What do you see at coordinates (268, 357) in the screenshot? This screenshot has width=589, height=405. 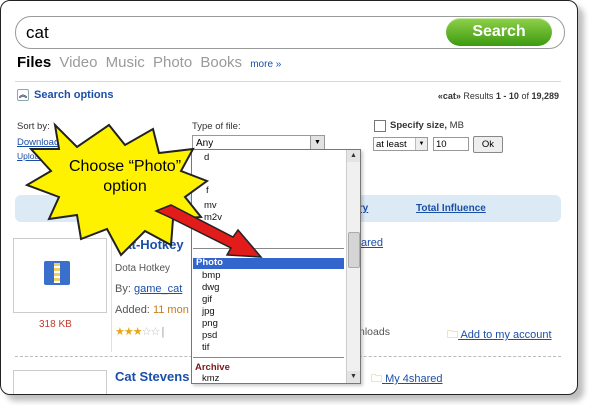 I see `group-separator` at bounding box center [268, 357].